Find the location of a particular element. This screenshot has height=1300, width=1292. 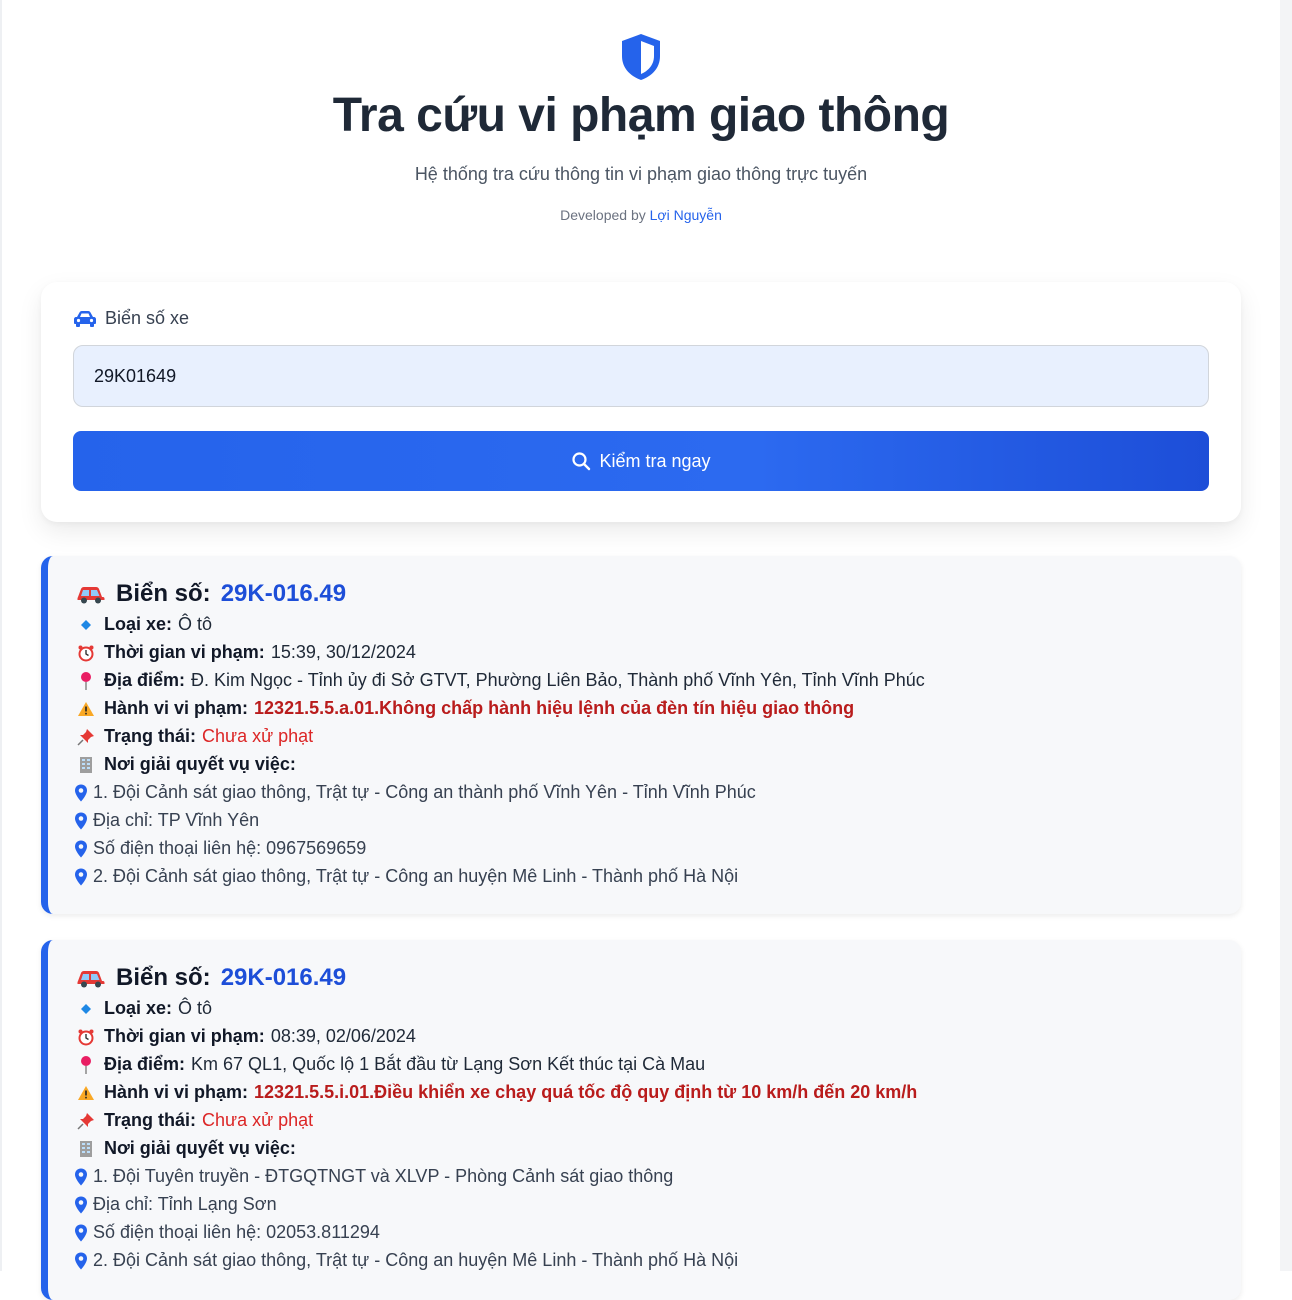

shield-icon is located at coordinates (641, 57).